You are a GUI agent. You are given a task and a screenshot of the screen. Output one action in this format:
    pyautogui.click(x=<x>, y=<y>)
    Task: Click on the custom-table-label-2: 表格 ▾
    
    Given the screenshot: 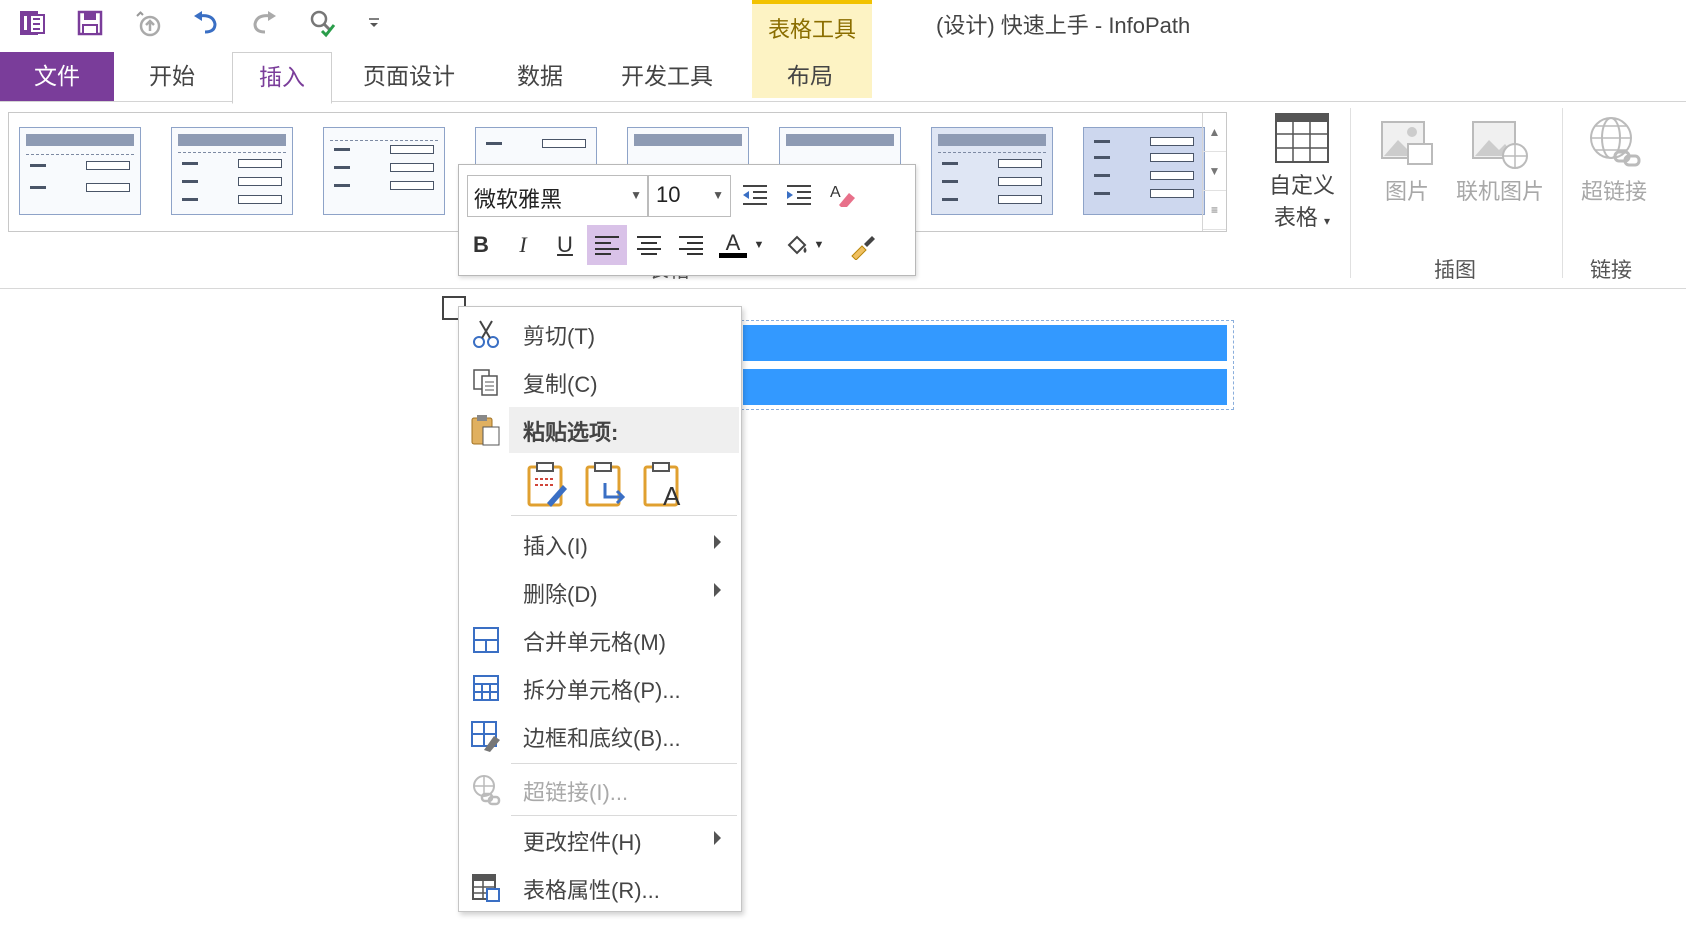 What is the action you would take?
    pyautogui.click(x=1302, y=217)
    